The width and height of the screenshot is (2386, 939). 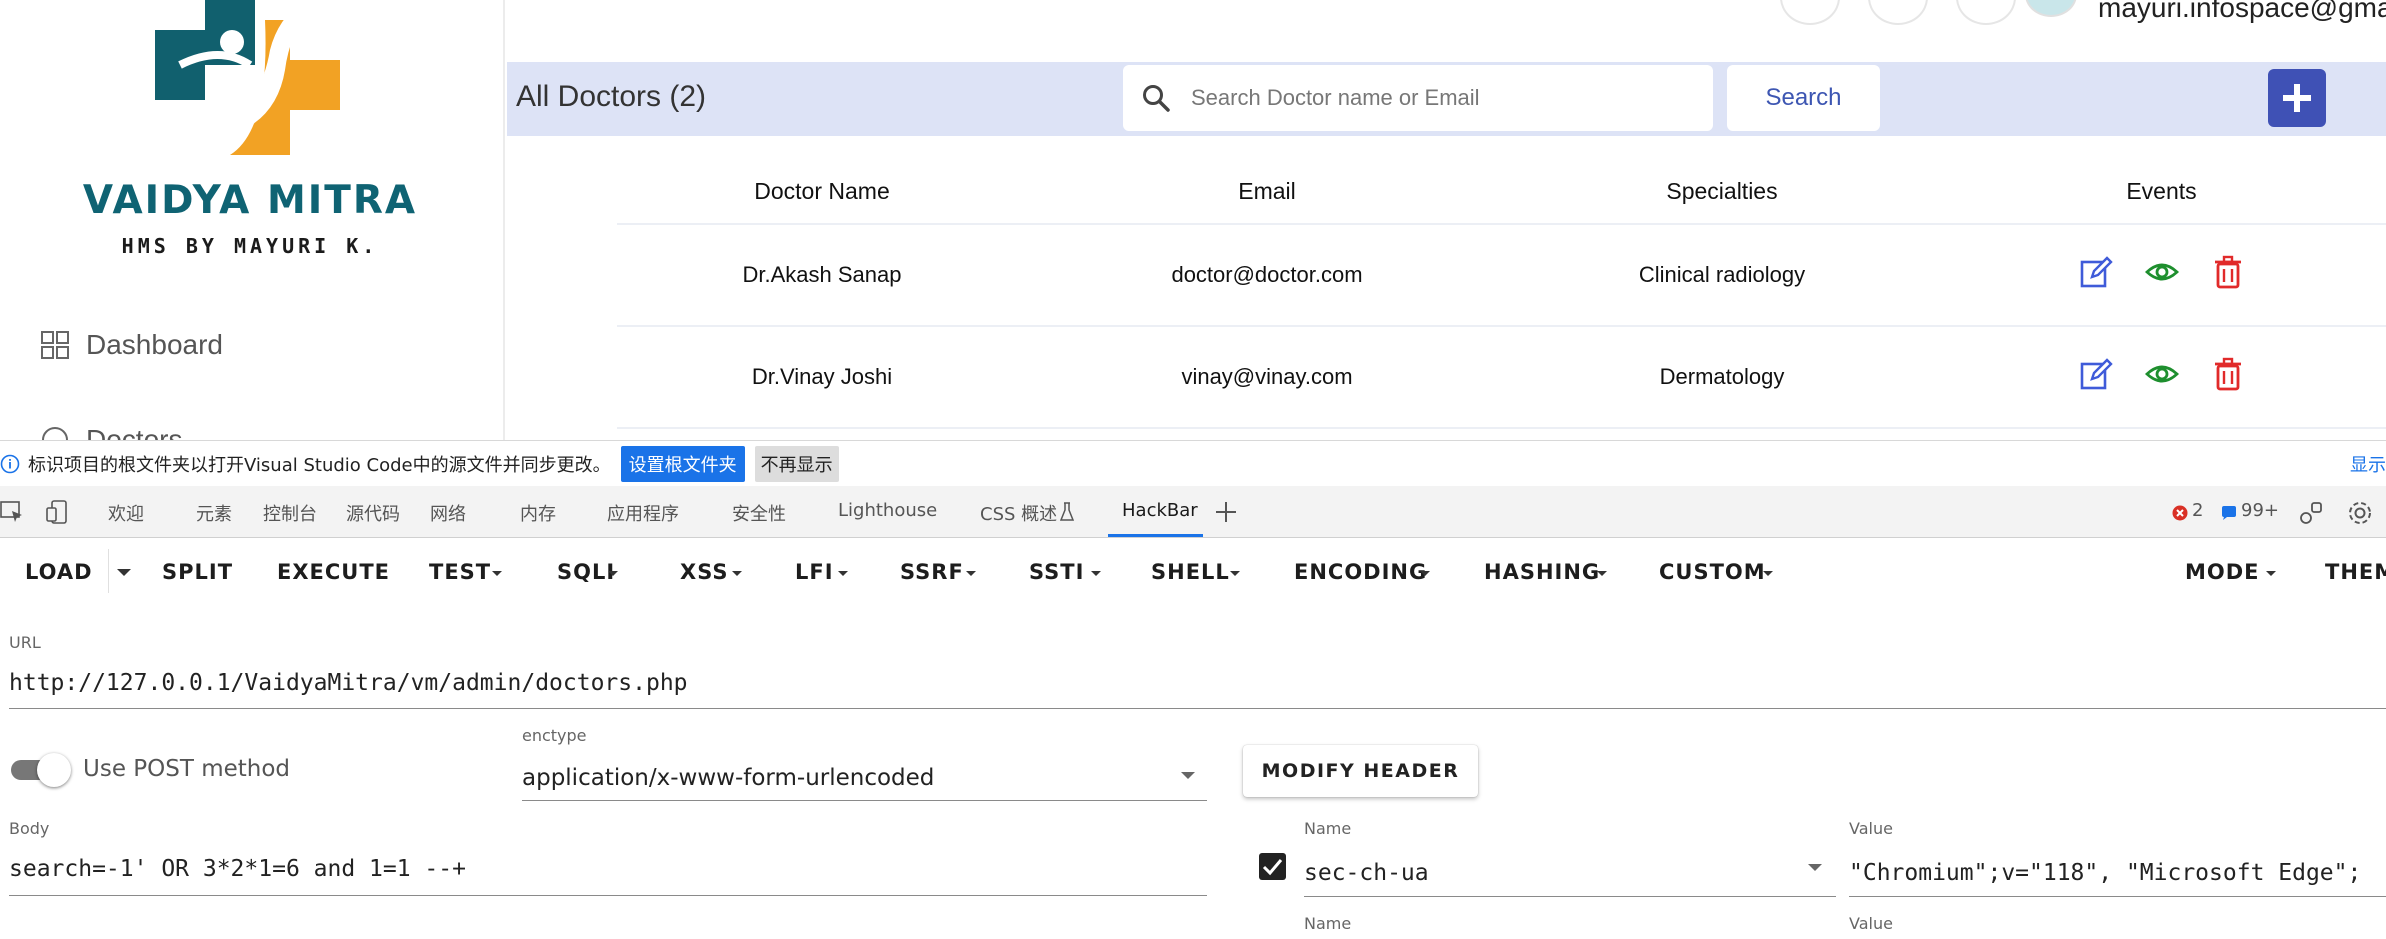 I want to click on ssti-menu: SSTI, so click(x=1056, y=572).